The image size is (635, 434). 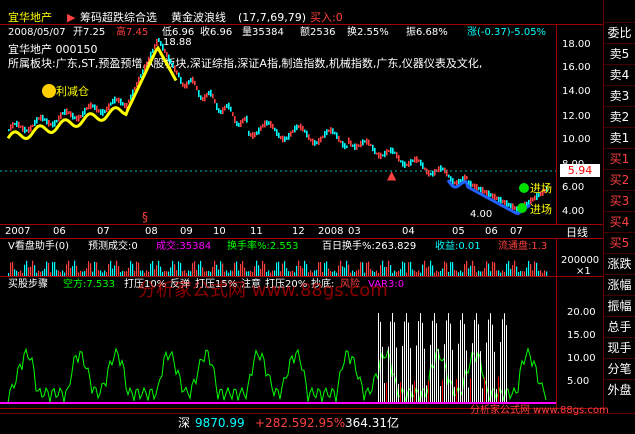 I want to click on indicator-axis-label: 10.00, so click(x=581, y=358).